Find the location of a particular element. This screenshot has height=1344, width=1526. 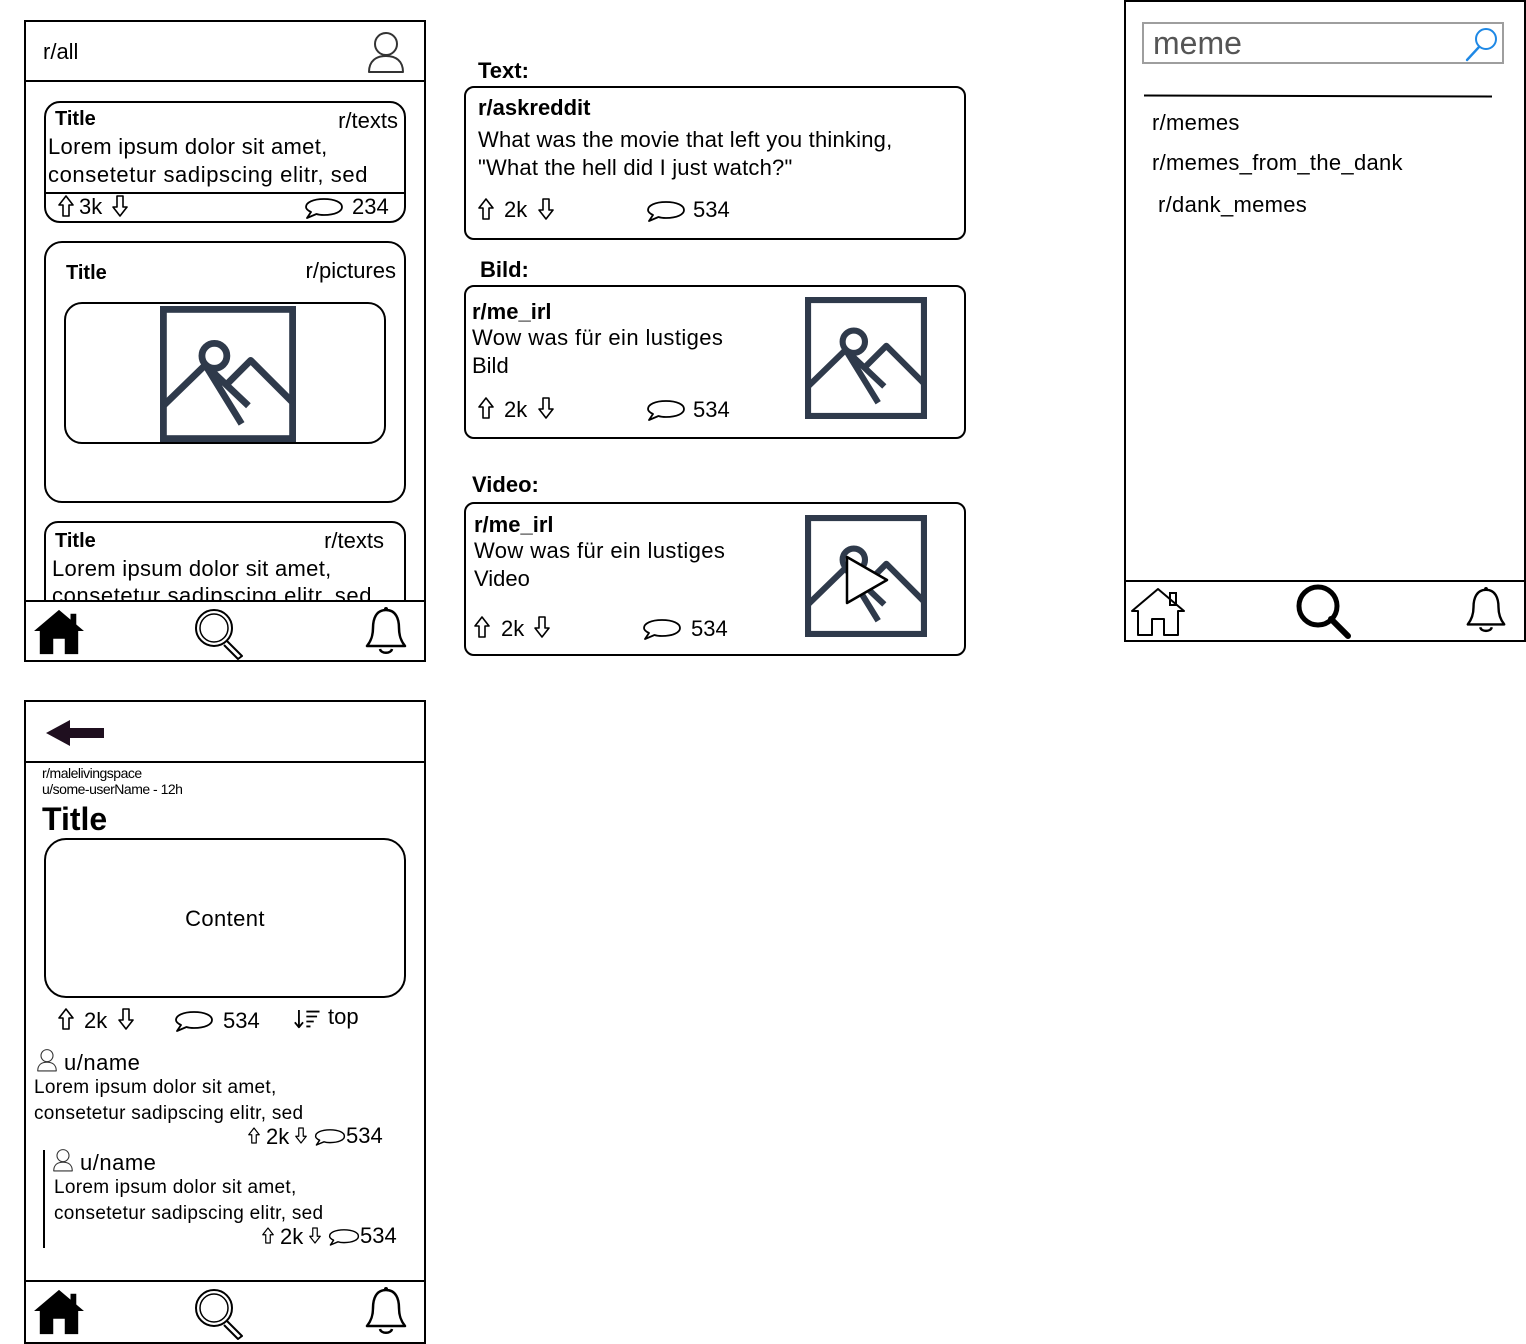

header-divider is located at coordinates (225, 762).